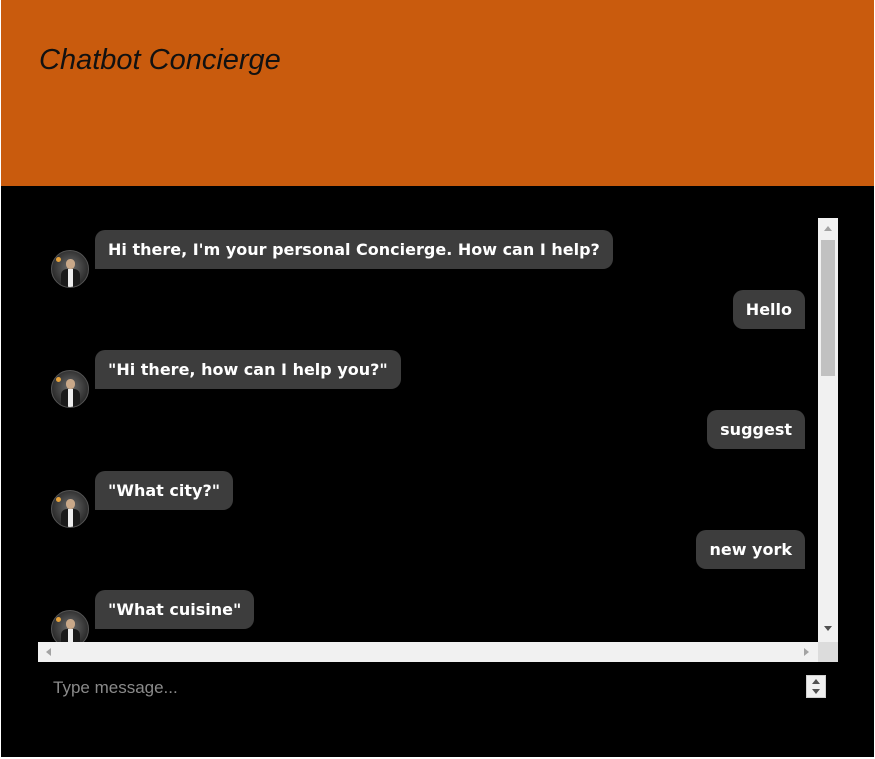 The width and height of the screenshot is (875, 759). I want to click on user-message: new york, so click(428, 558).